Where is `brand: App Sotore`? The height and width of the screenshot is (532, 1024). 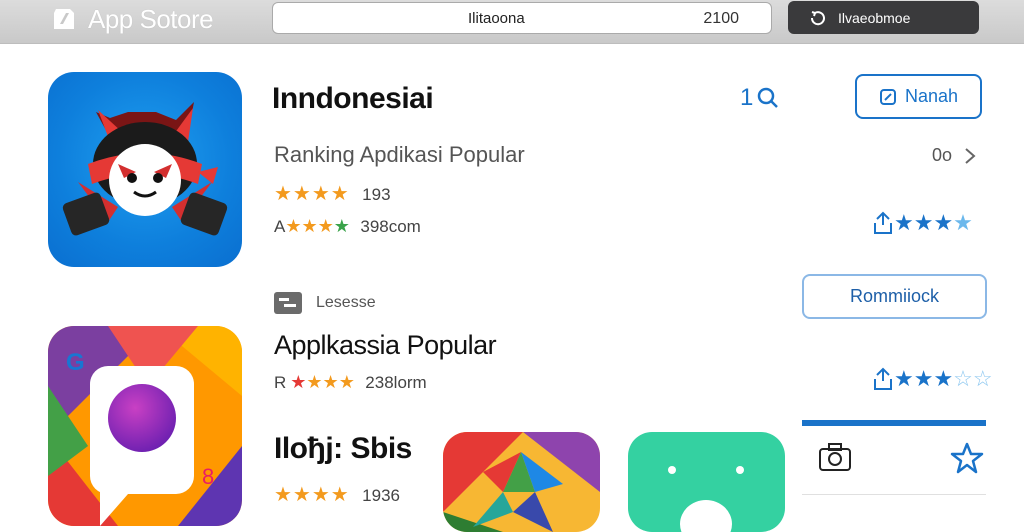 brand: App Sotore is located at coordinates (132, 18).